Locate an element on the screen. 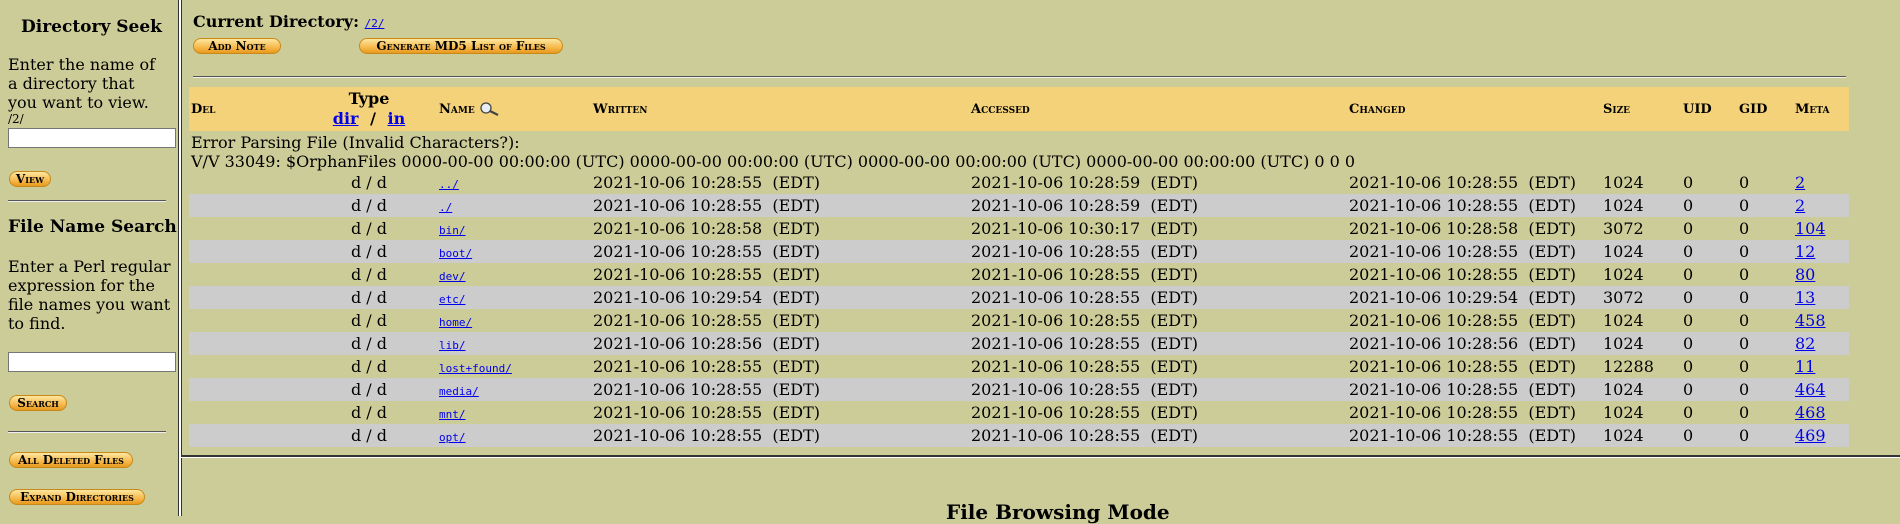 The image size is (1900, 524). add-note-button: Add Note is located at coordinates (237, 46).